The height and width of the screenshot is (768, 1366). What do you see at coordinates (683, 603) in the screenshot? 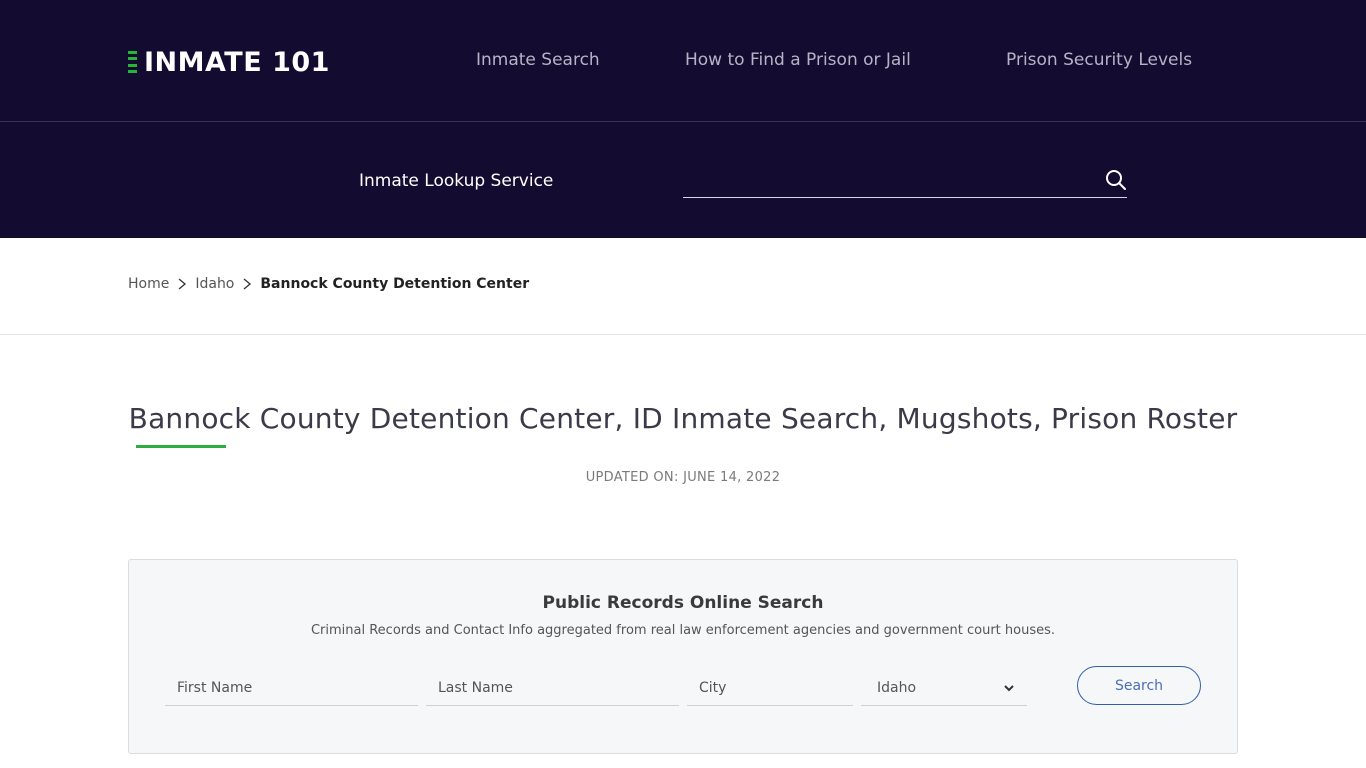
I see `card-title: Public Records Online Search` at bounding box center [683, 603].